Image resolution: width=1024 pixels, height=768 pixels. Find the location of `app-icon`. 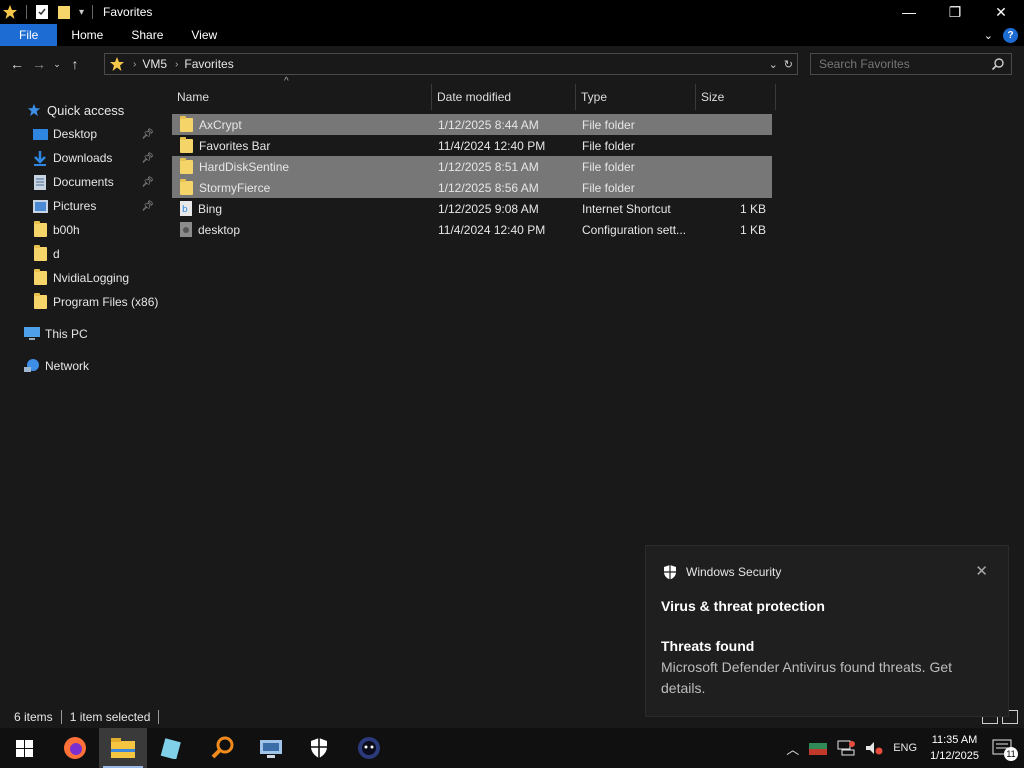

app-icon is located at coordinates (369, 748).